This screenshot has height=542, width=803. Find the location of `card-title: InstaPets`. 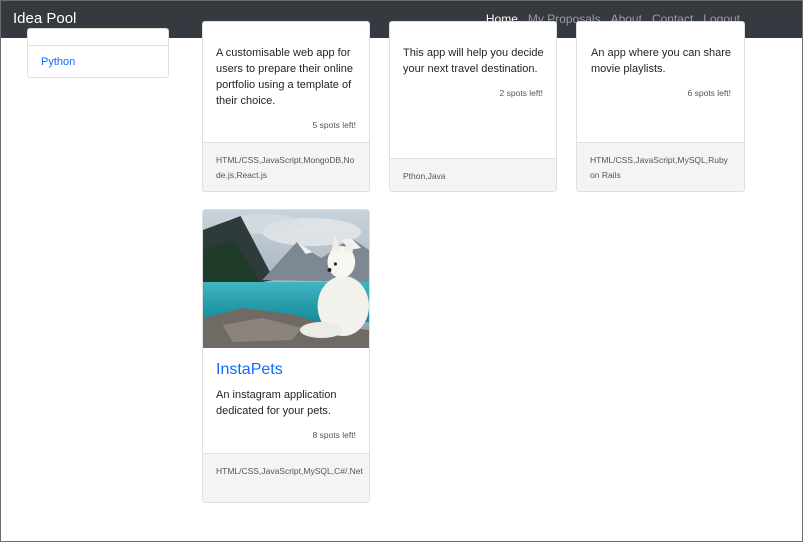

card-title: InstaPets is located at coordinates (249, 370).